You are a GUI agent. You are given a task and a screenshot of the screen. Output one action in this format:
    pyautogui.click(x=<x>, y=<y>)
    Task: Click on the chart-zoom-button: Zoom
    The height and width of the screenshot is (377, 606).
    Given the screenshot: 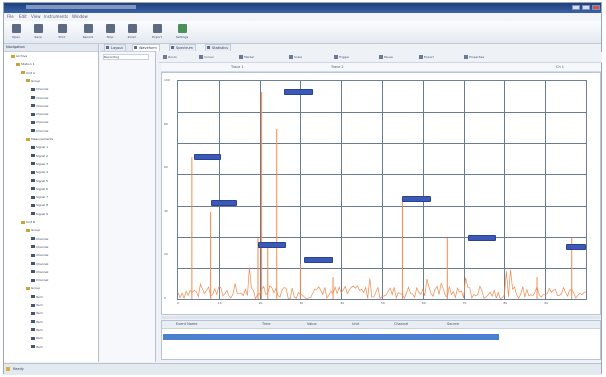 What is the action you would take?
    pyautogui.click(x=170, y=57)
    